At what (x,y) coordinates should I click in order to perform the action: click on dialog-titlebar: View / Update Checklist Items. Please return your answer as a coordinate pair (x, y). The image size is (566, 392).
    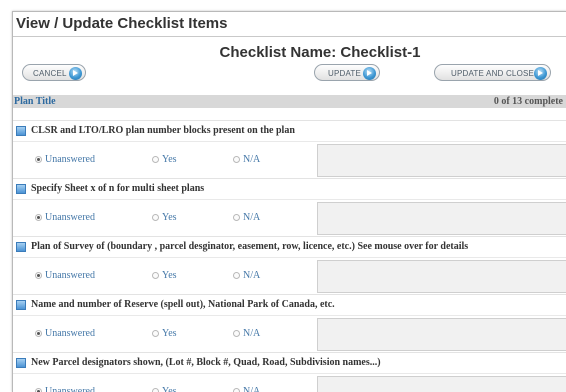
    Looking at the image, I should click on (289, 24).